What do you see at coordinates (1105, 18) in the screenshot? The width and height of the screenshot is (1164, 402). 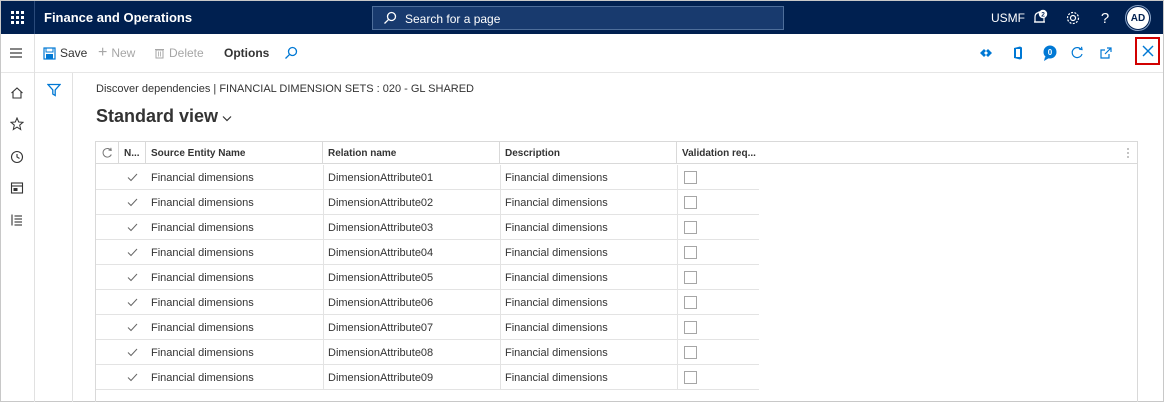 I see `help-icon: ?` at bounding box center [1105, 18].